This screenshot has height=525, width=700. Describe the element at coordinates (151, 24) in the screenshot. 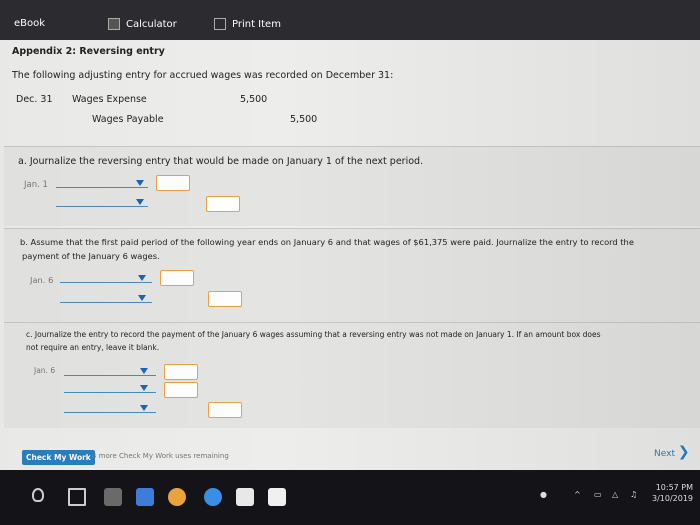

I see `calculator-label: Calculator` at that location.